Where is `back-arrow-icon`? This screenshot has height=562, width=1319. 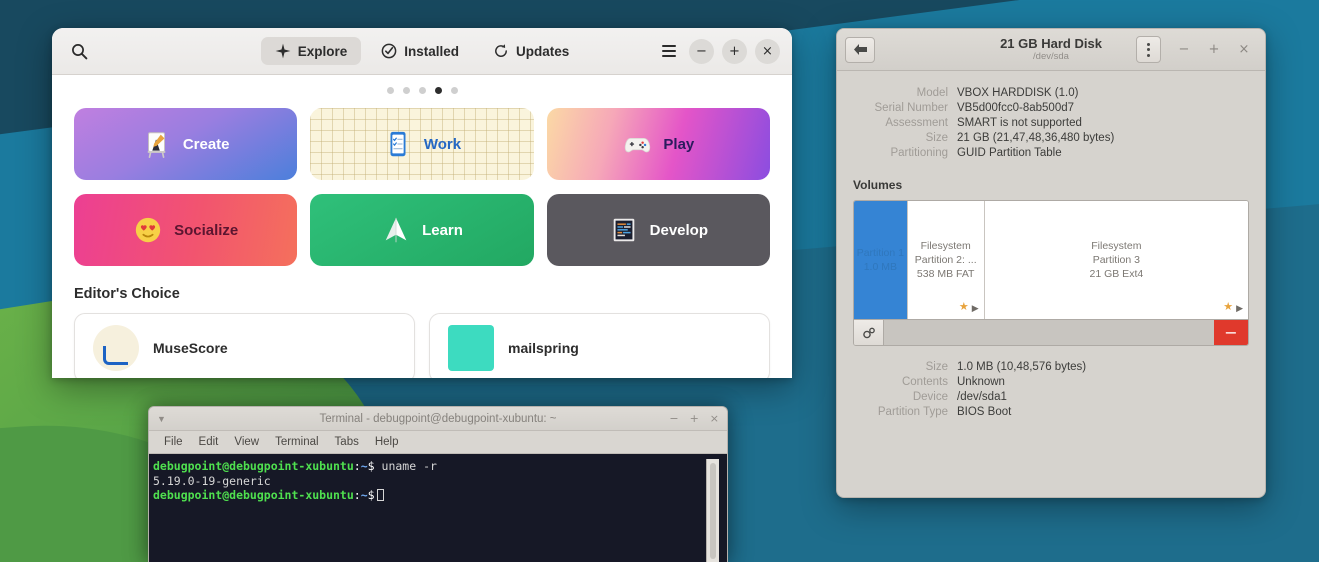 back-arrow-icon is located at coordinates (860, 49).